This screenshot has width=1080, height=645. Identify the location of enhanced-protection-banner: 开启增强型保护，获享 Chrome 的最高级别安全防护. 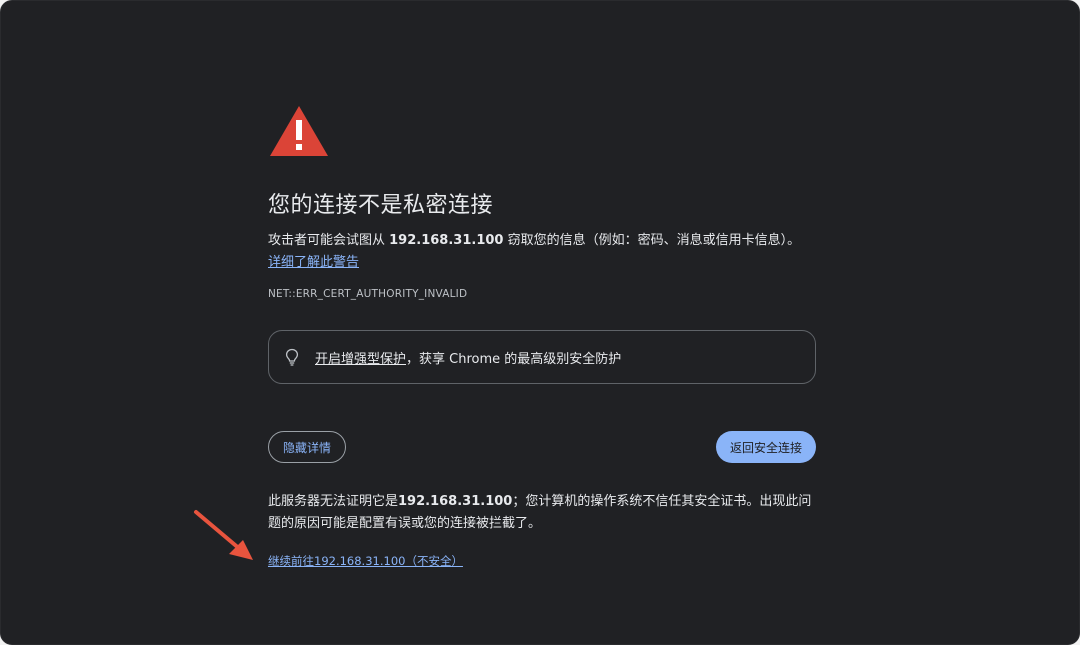
(542, 357).